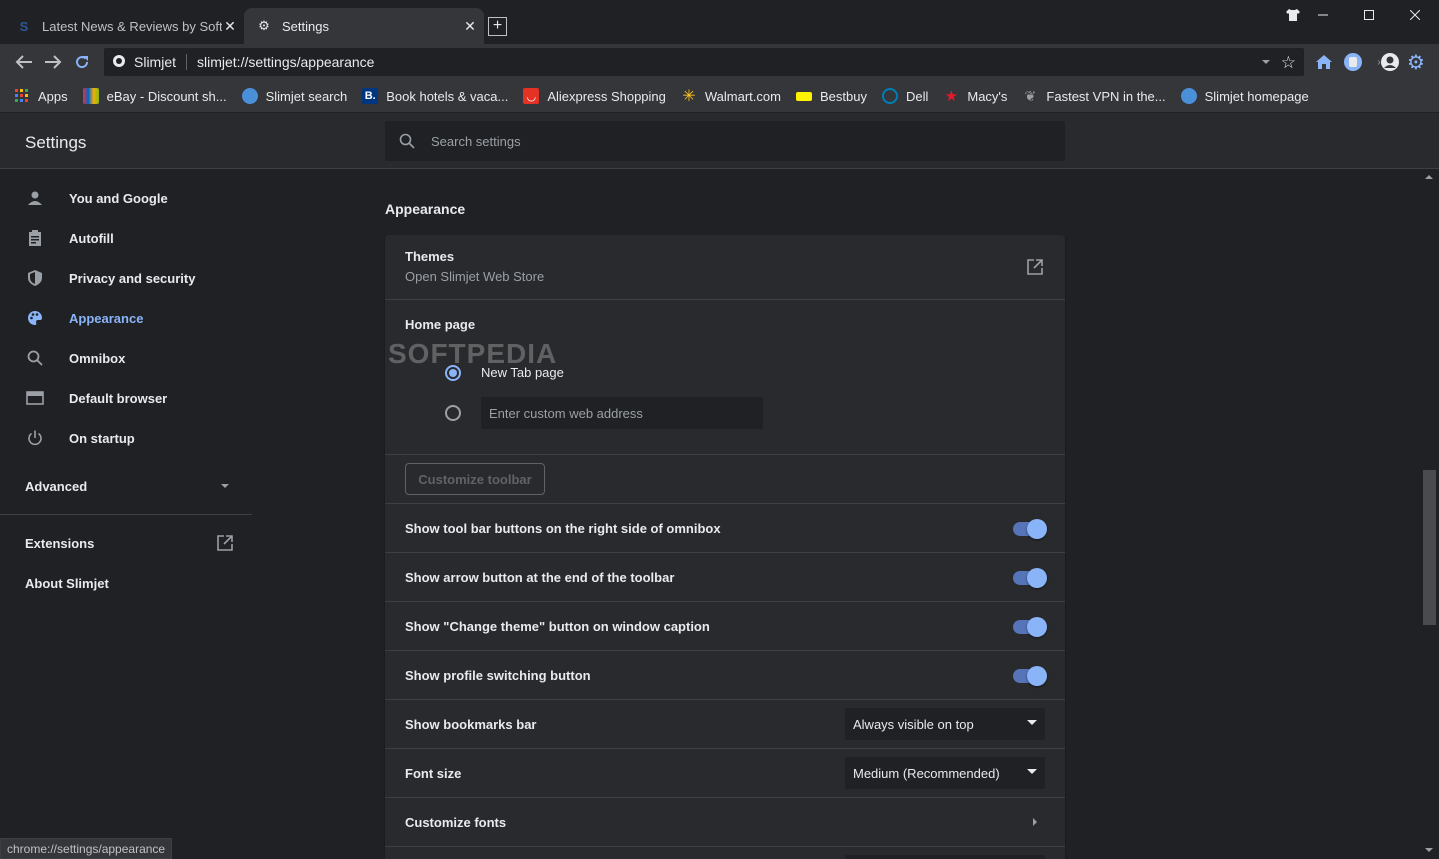 The image size is (1439, 859). Describe the element at coordinates (67, 583) in the screenshot. I see `about-label: About Slimjet` at that location.